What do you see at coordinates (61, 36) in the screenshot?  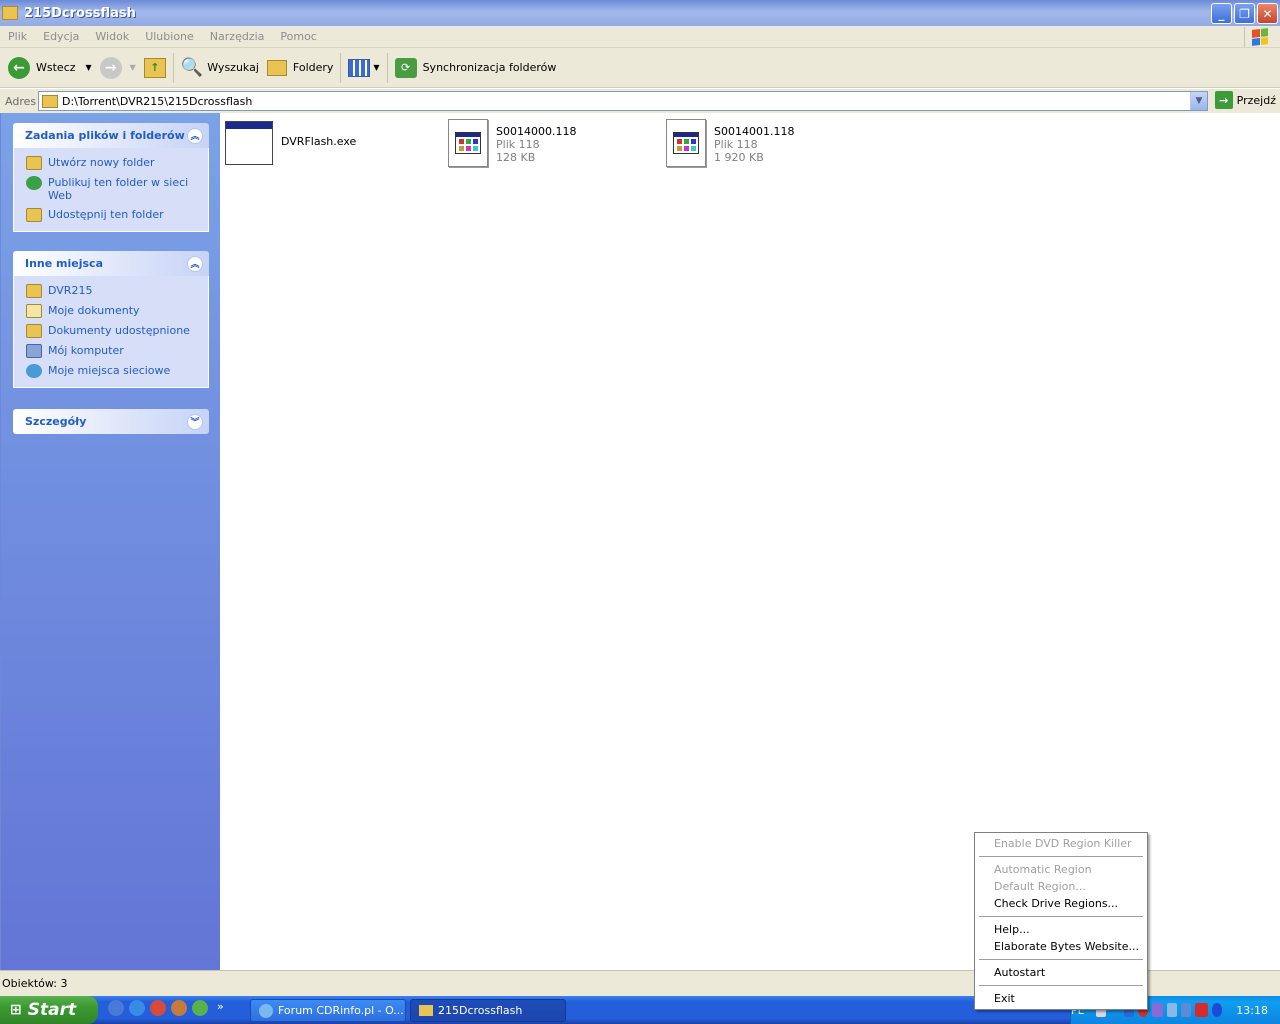 I see `menu-edit: Edycja` at bounding box center [61, 36].